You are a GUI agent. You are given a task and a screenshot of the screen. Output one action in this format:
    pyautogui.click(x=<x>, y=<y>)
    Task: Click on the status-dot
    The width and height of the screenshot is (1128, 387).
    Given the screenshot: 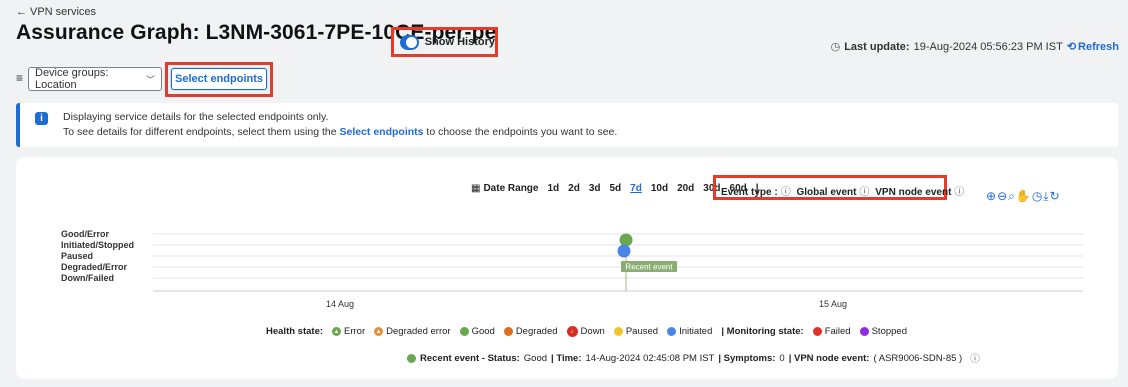 What is the action you would take?
    pyautogui.click(x=411, y=358)
    